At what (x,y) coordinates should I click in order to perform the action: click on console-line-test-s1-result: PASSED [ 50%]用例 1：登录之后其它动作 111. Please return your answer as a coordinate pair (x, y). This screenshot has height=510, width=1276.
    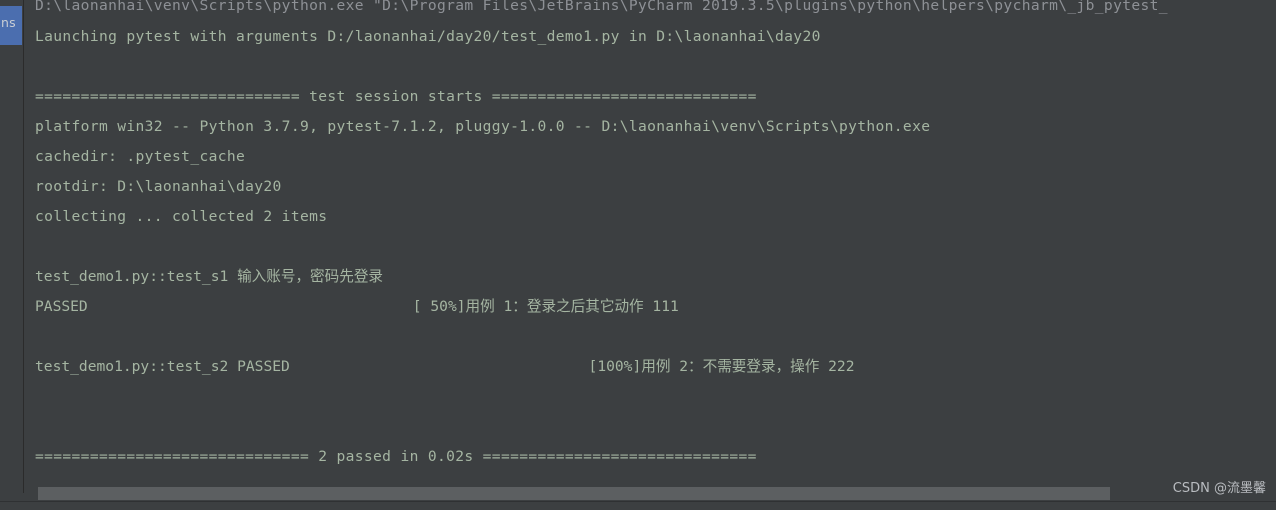
    Looking at the image, I should click on (357, 306).